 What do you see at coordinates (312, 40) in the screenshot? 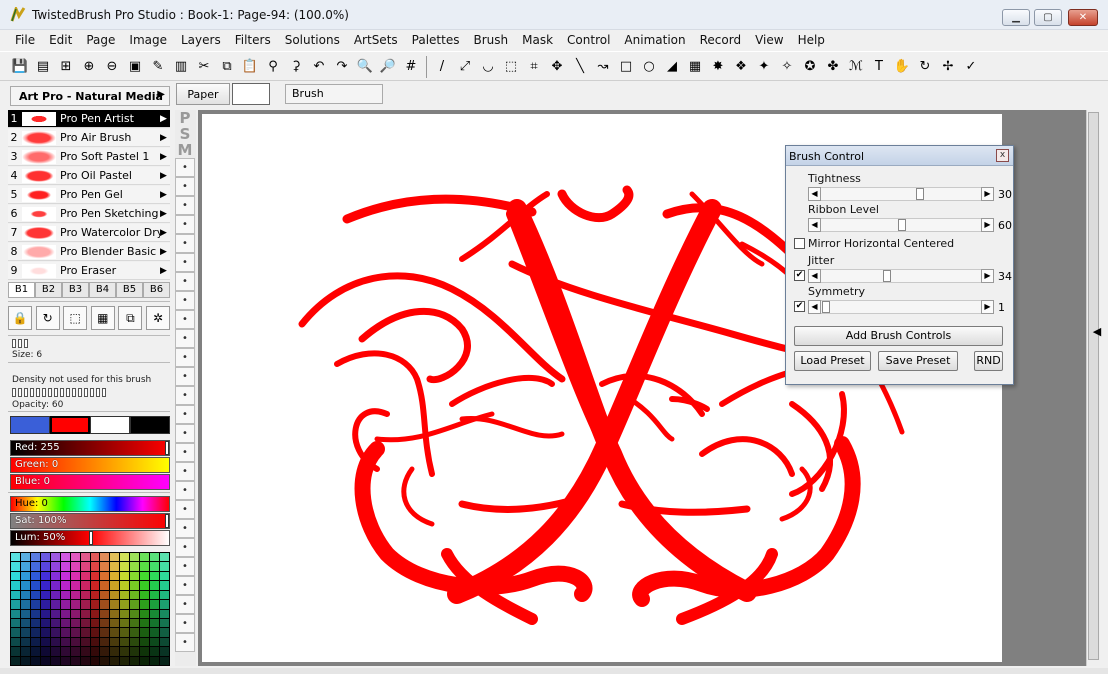
I see `menu-solutions: Solutions` at bounding box center [312, 40].